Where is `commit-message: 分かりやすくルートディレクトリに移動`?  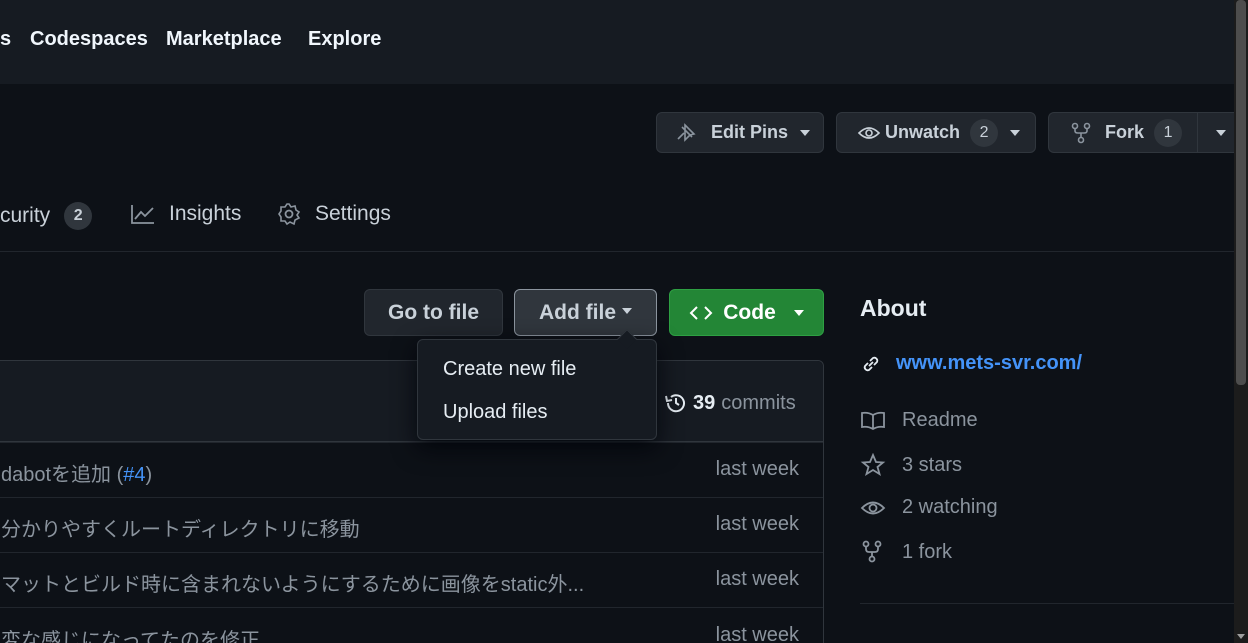 commit-message: 分かりやすくルートディレクトリに移動 is located at coordinates (180, 527).